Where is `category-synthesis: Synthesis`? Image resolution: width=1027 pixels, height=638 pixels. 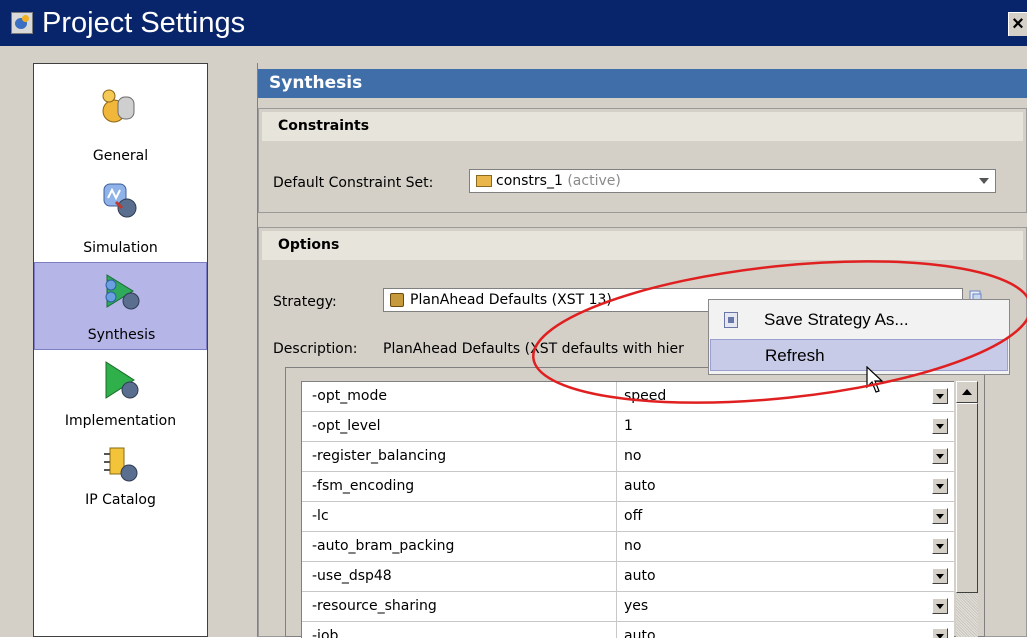
category-synthesis: Synthesis is located at coordinates (120, 306).